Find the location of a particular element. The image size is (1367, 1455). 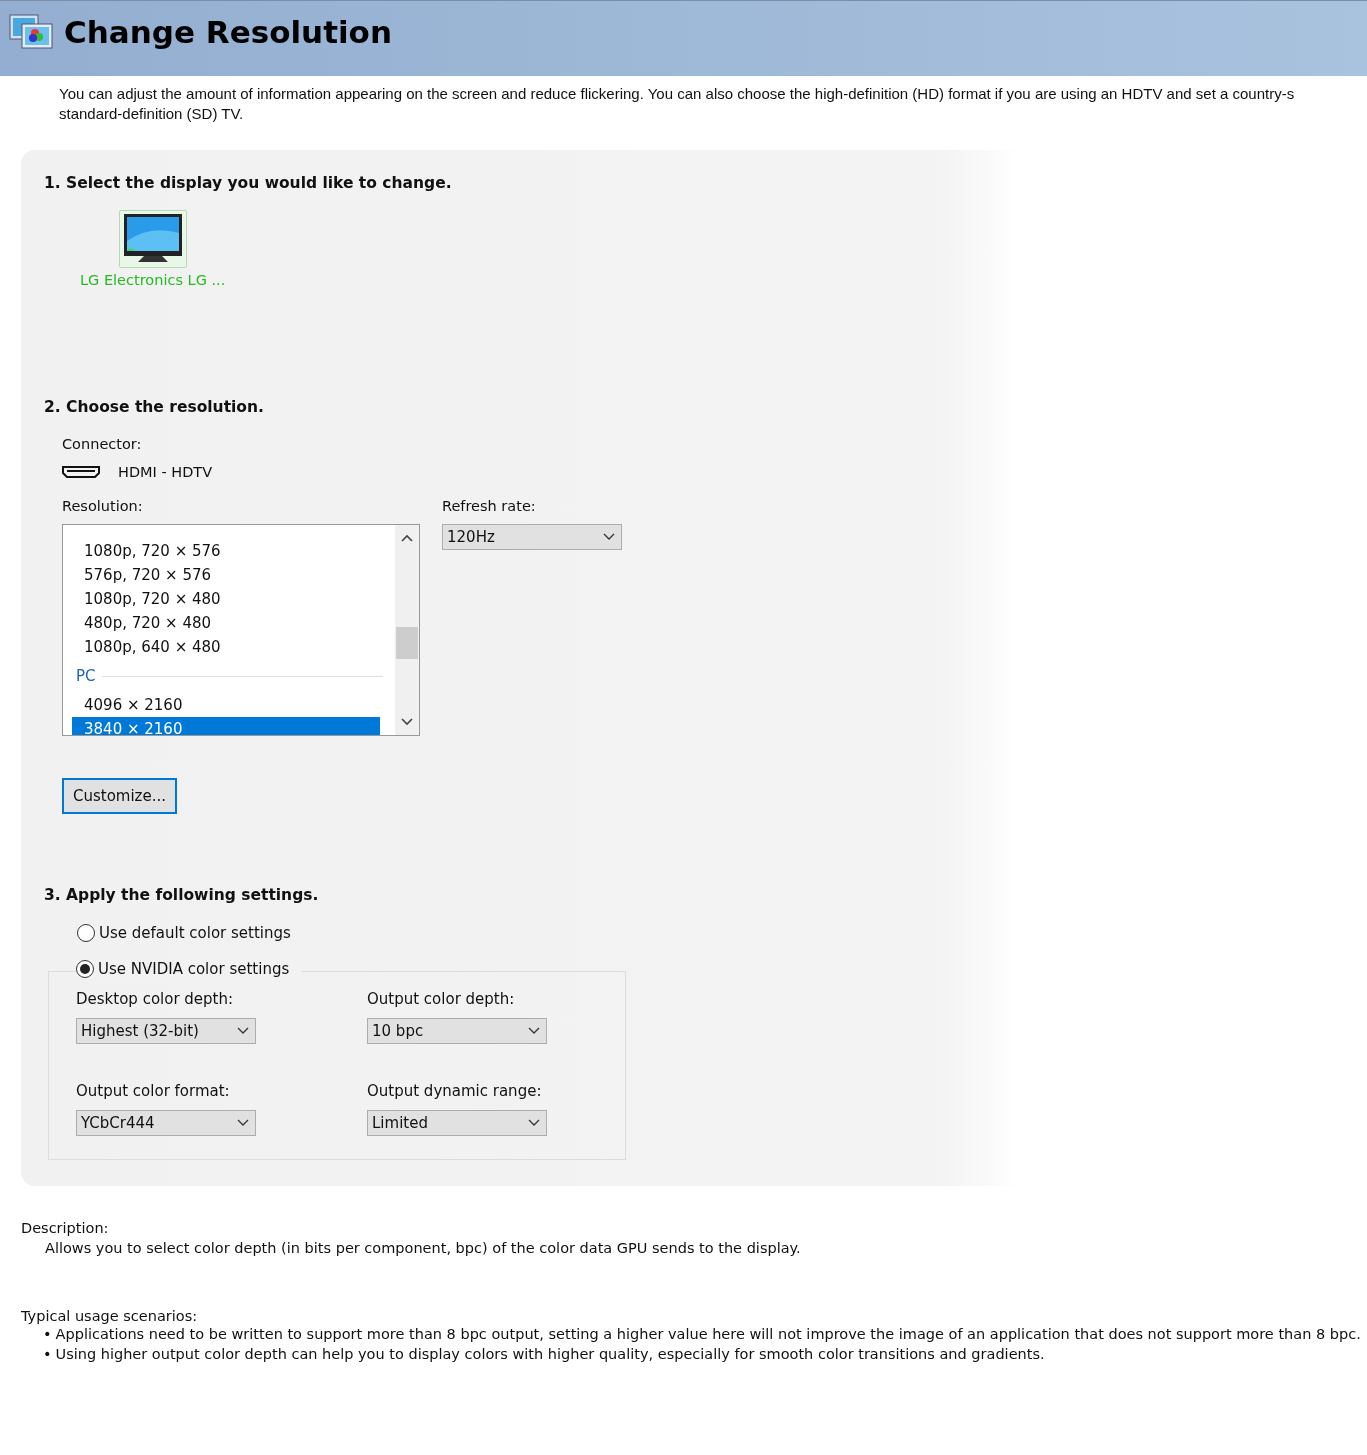

section-heading: 2. Choose the resolution. is located at coordinates (154, 407).